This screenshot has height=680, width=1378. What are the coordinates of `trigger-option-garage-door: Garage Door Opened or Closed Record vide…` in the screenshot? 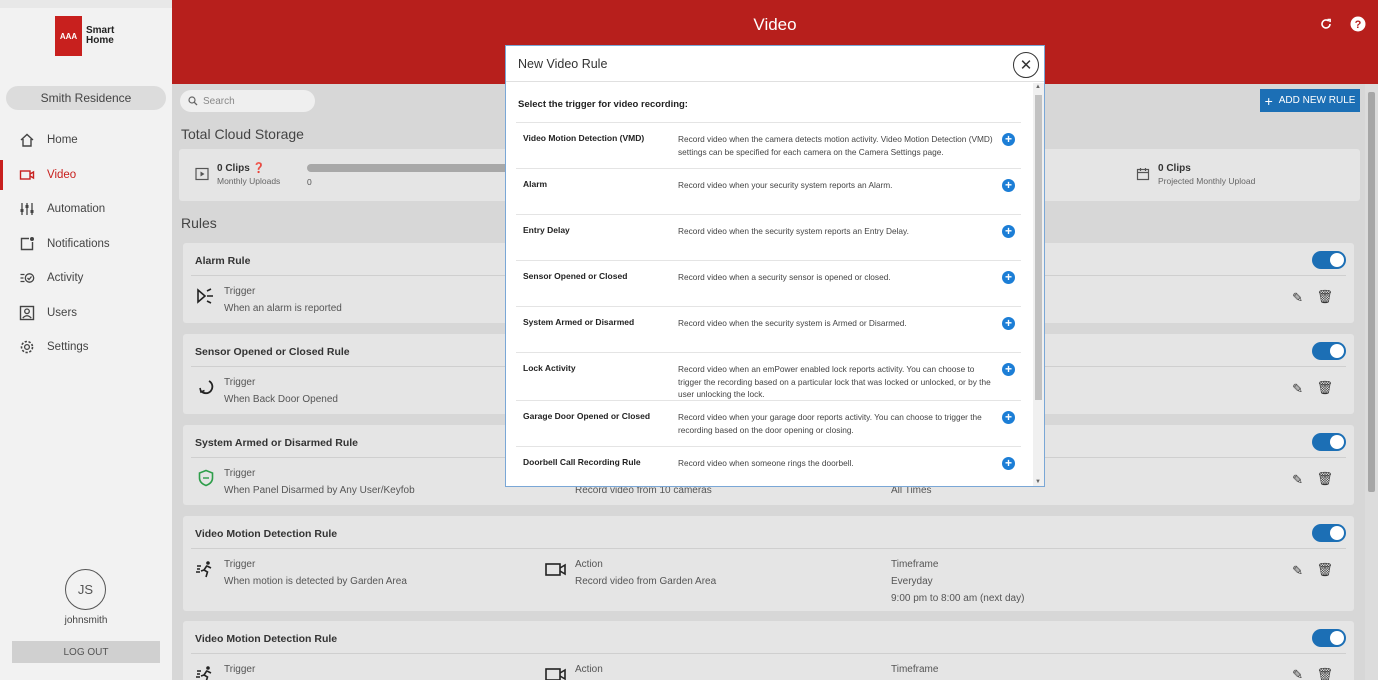 It's located at (768, 423).